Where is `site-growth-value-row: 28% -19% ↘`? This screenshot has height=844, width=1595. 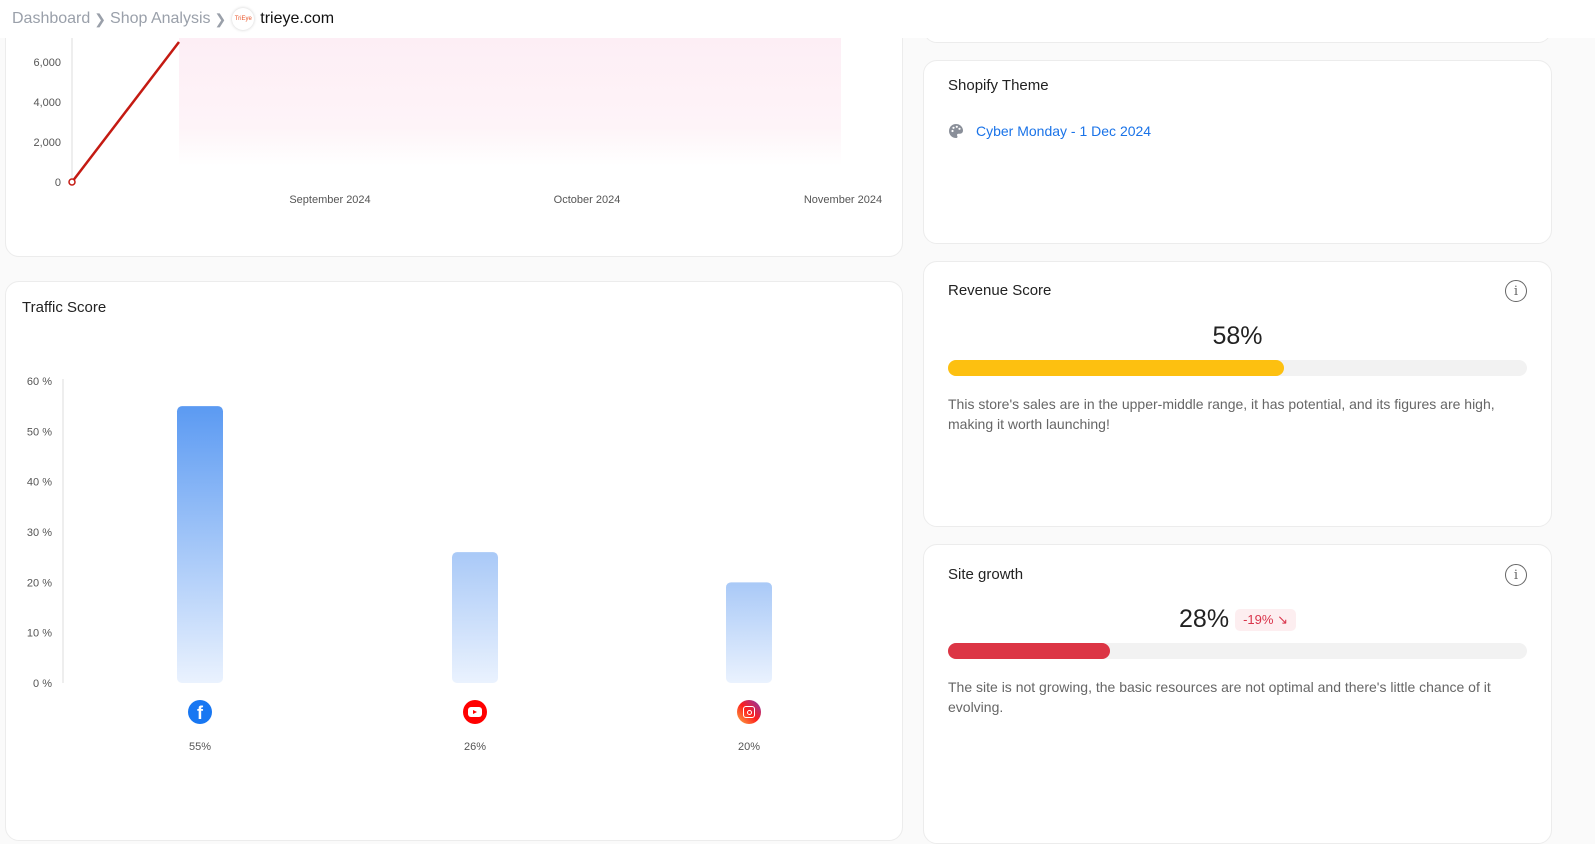
site-growth-value-row: 28% -19% ↘ is located at coordinates (1237, 619).